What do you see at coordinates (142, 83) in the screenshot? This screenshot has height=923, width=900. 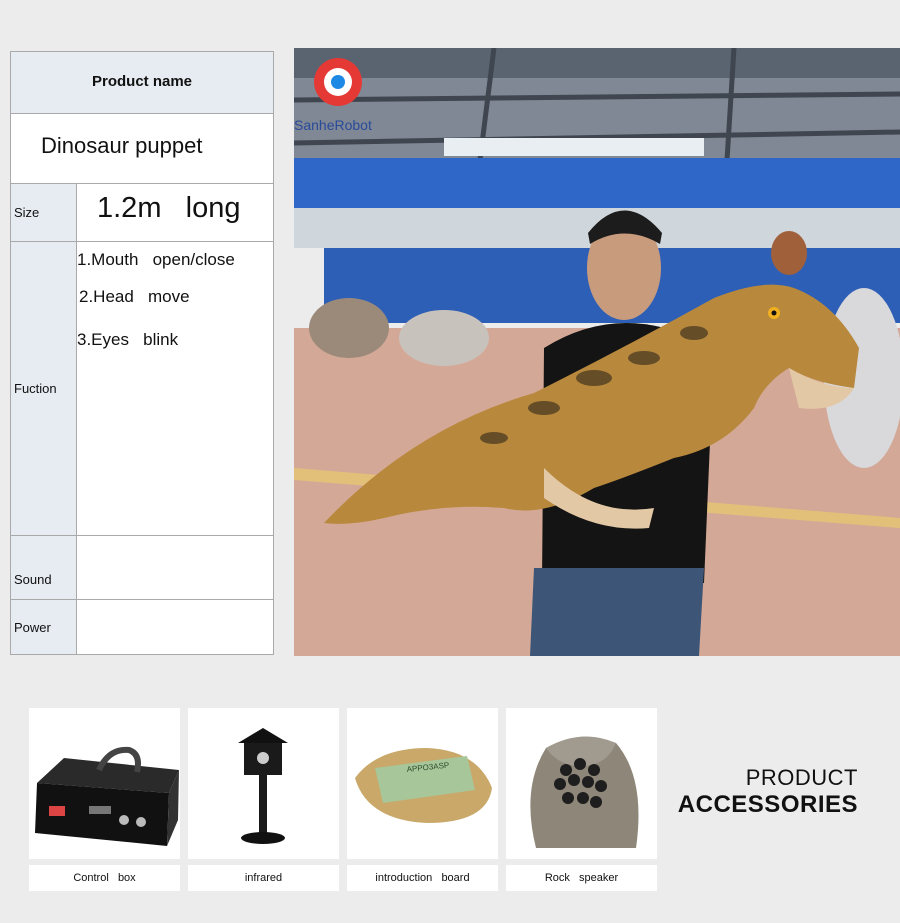 I see `table-header: Product name` at bounding box center [142, 83].